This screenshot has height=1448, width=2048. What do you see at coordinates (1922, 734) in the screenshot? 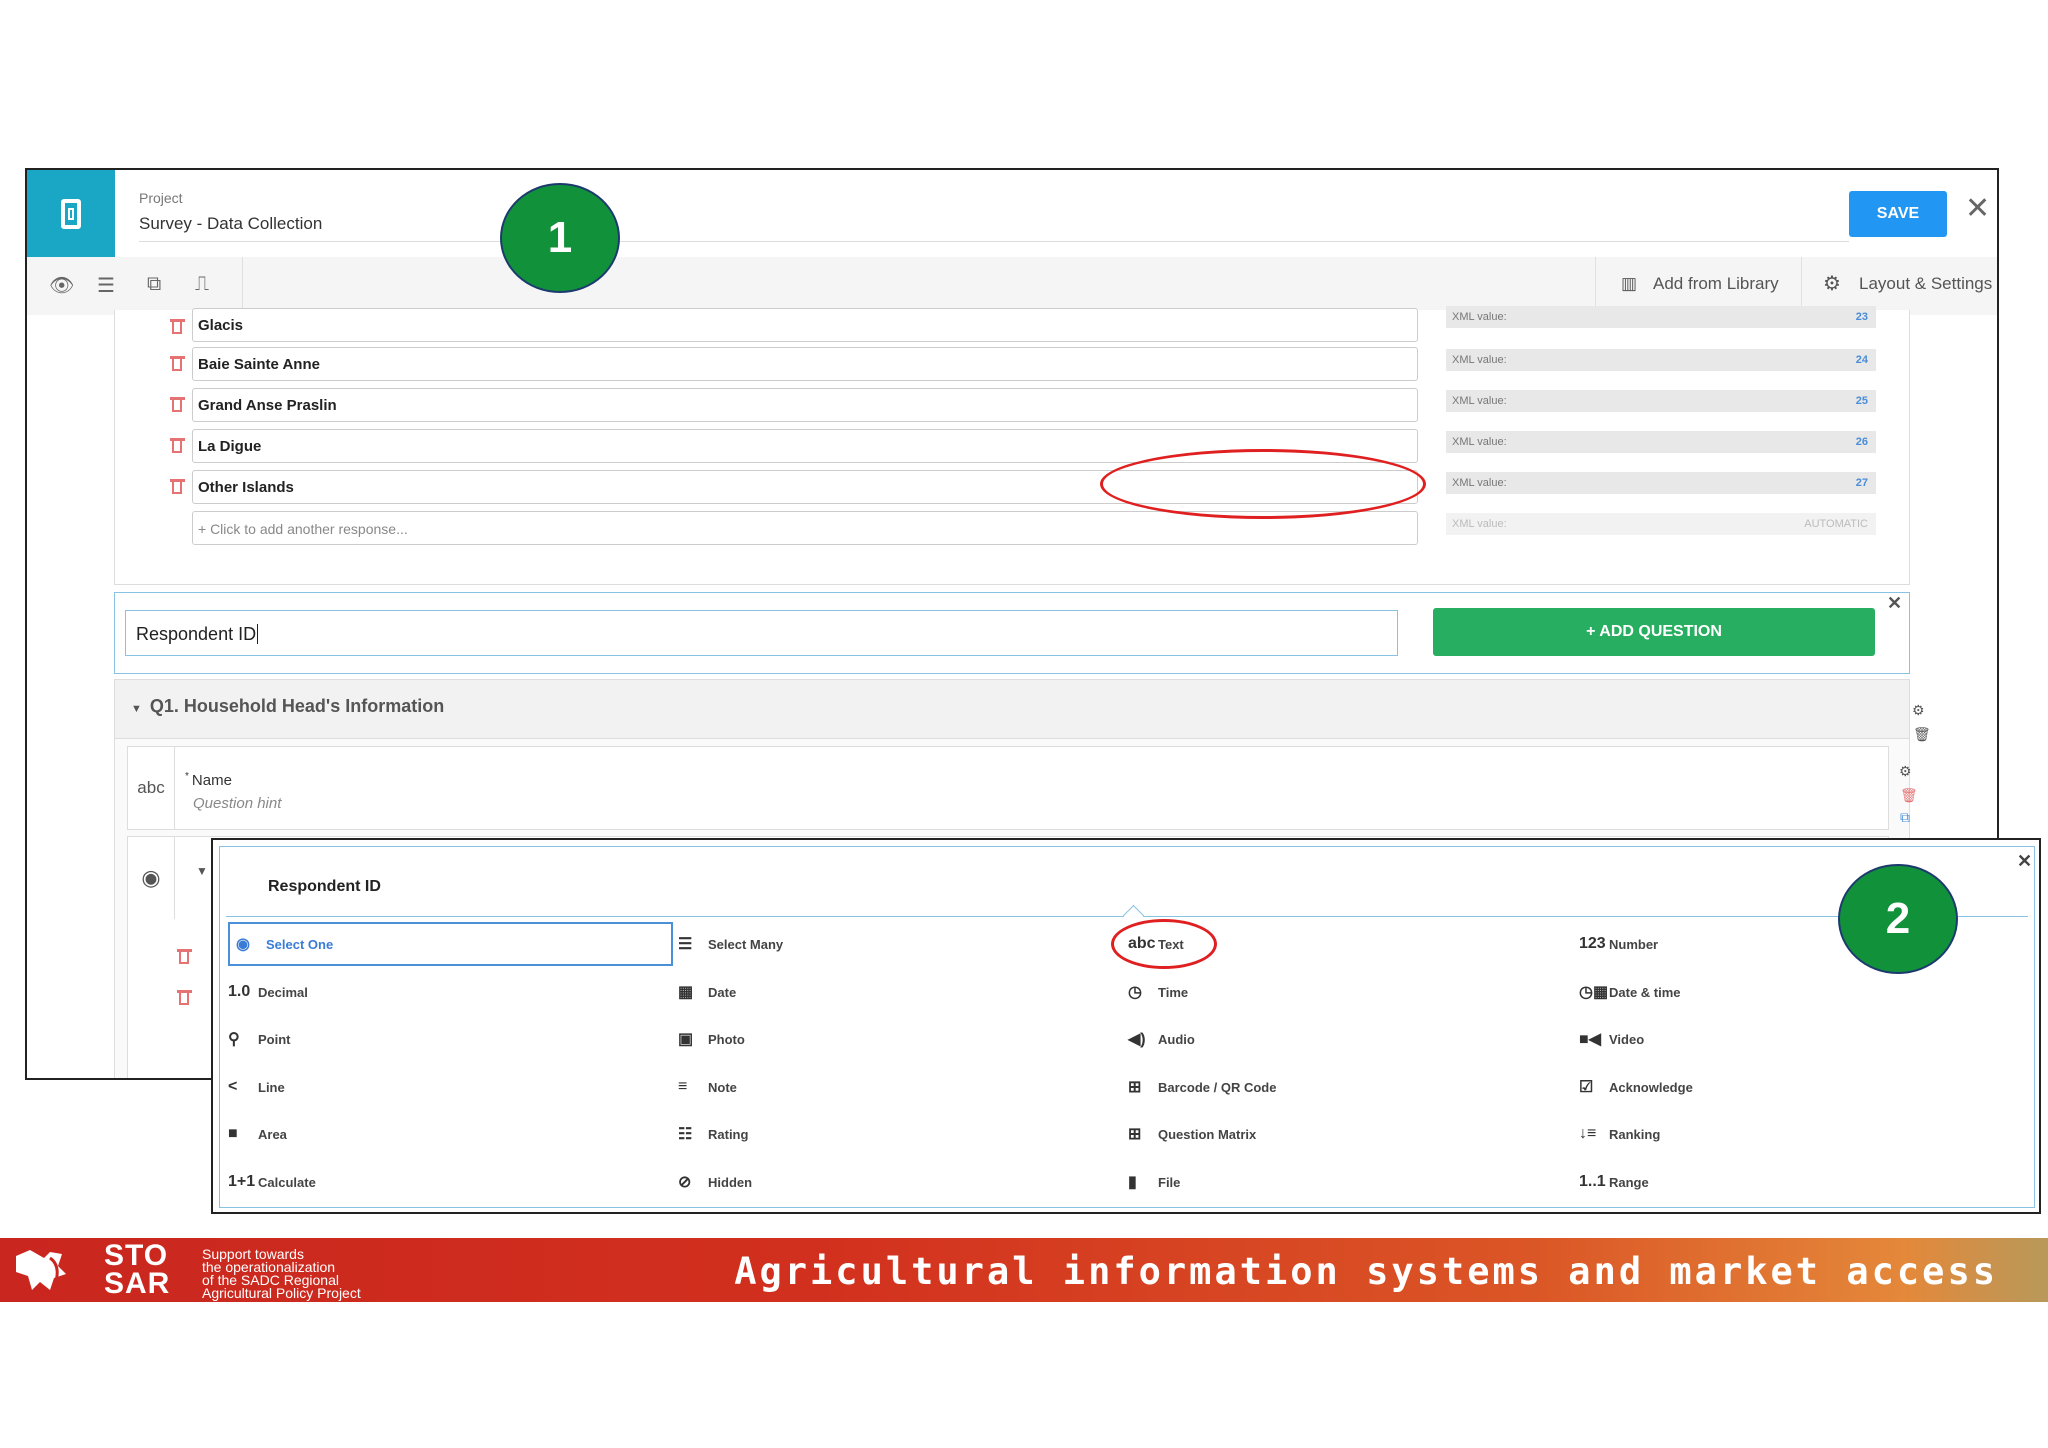
I see `trash-icon: 🗑` at bounding box center [1922, 734].